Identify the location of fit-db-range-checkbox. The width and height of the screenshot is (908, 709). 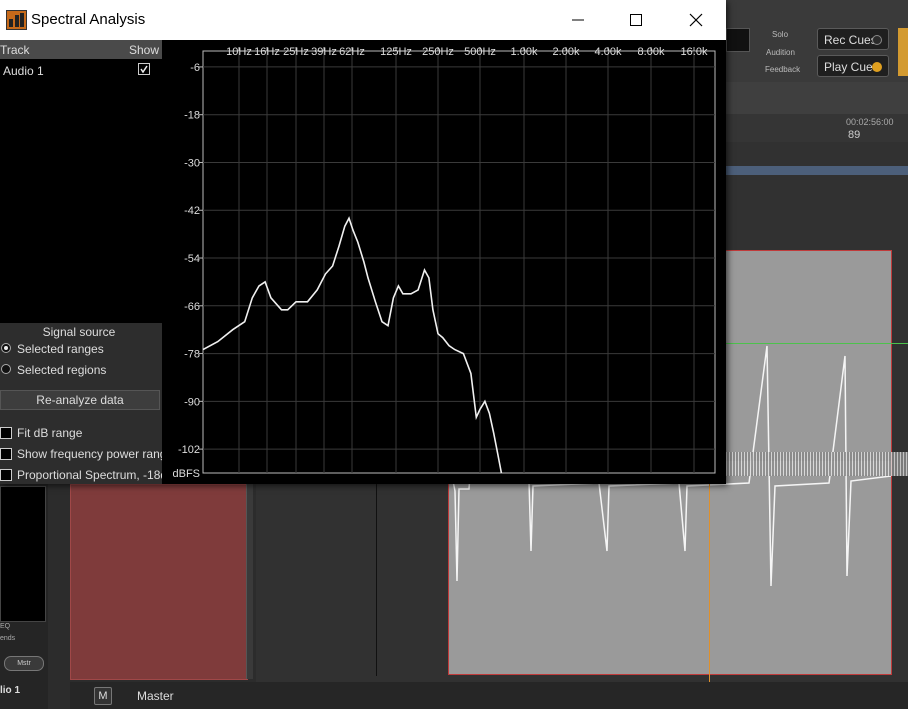
(6, 433).